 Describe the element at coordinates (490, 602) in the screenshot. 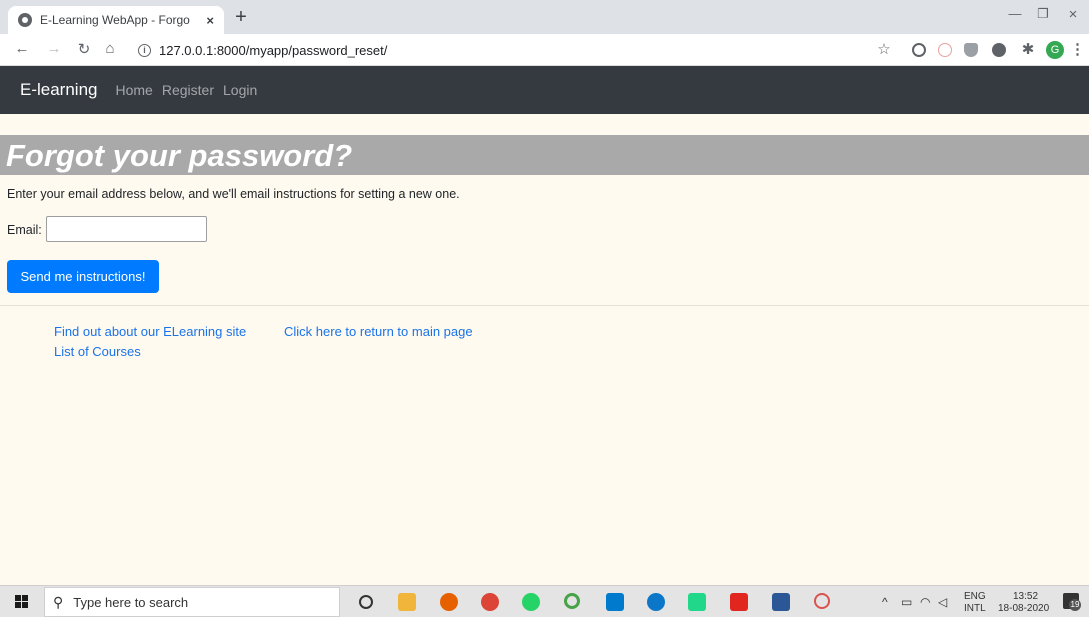

I see `chrome-icon` at that location.